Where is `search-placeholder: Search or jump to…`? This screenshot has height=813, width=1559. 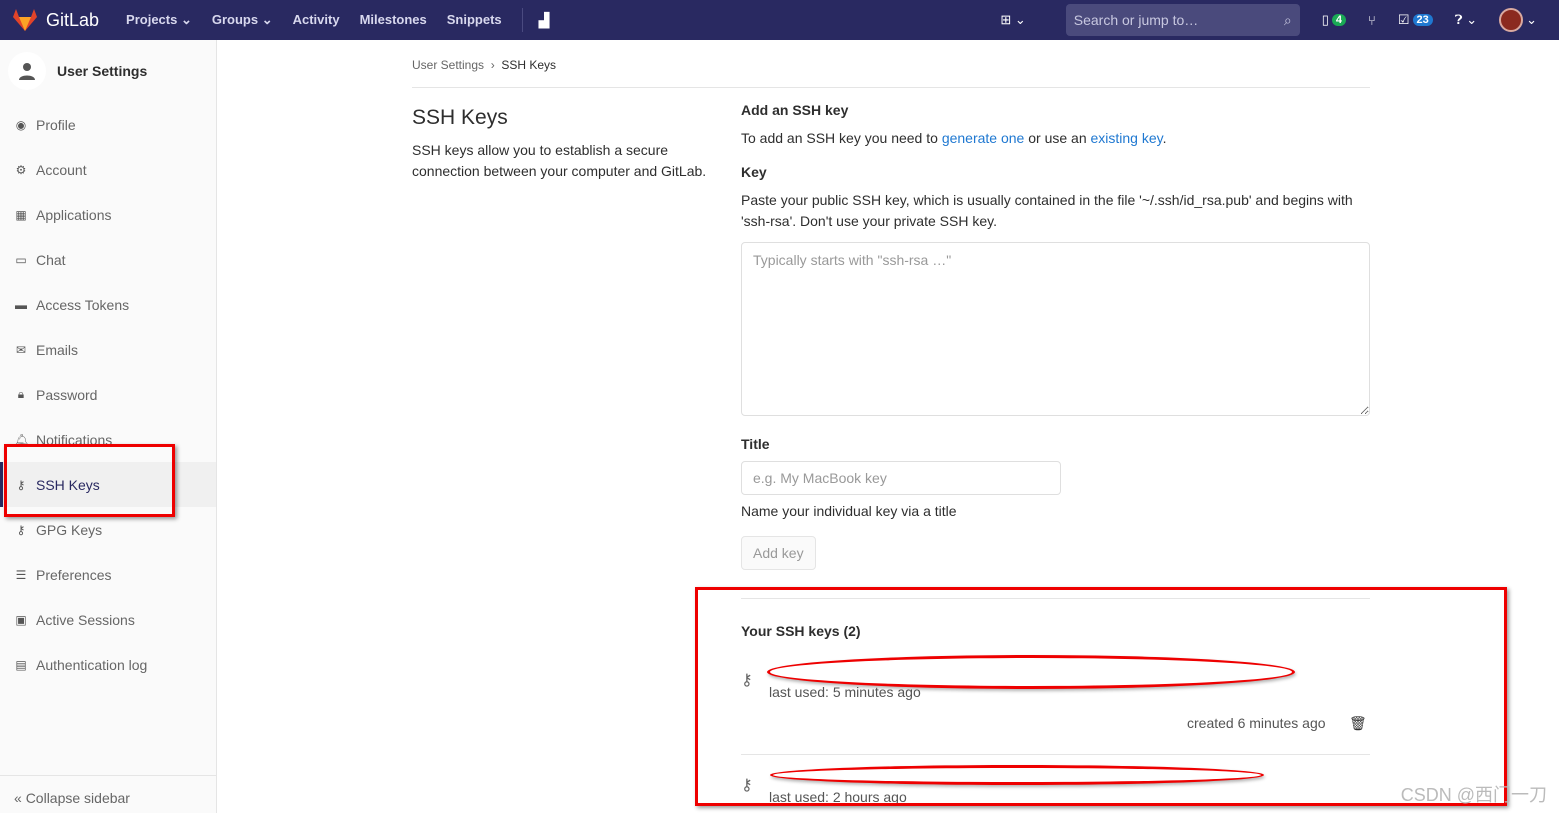
search-placeholder: Search or jump to… is located at coordinates (1136, 20).